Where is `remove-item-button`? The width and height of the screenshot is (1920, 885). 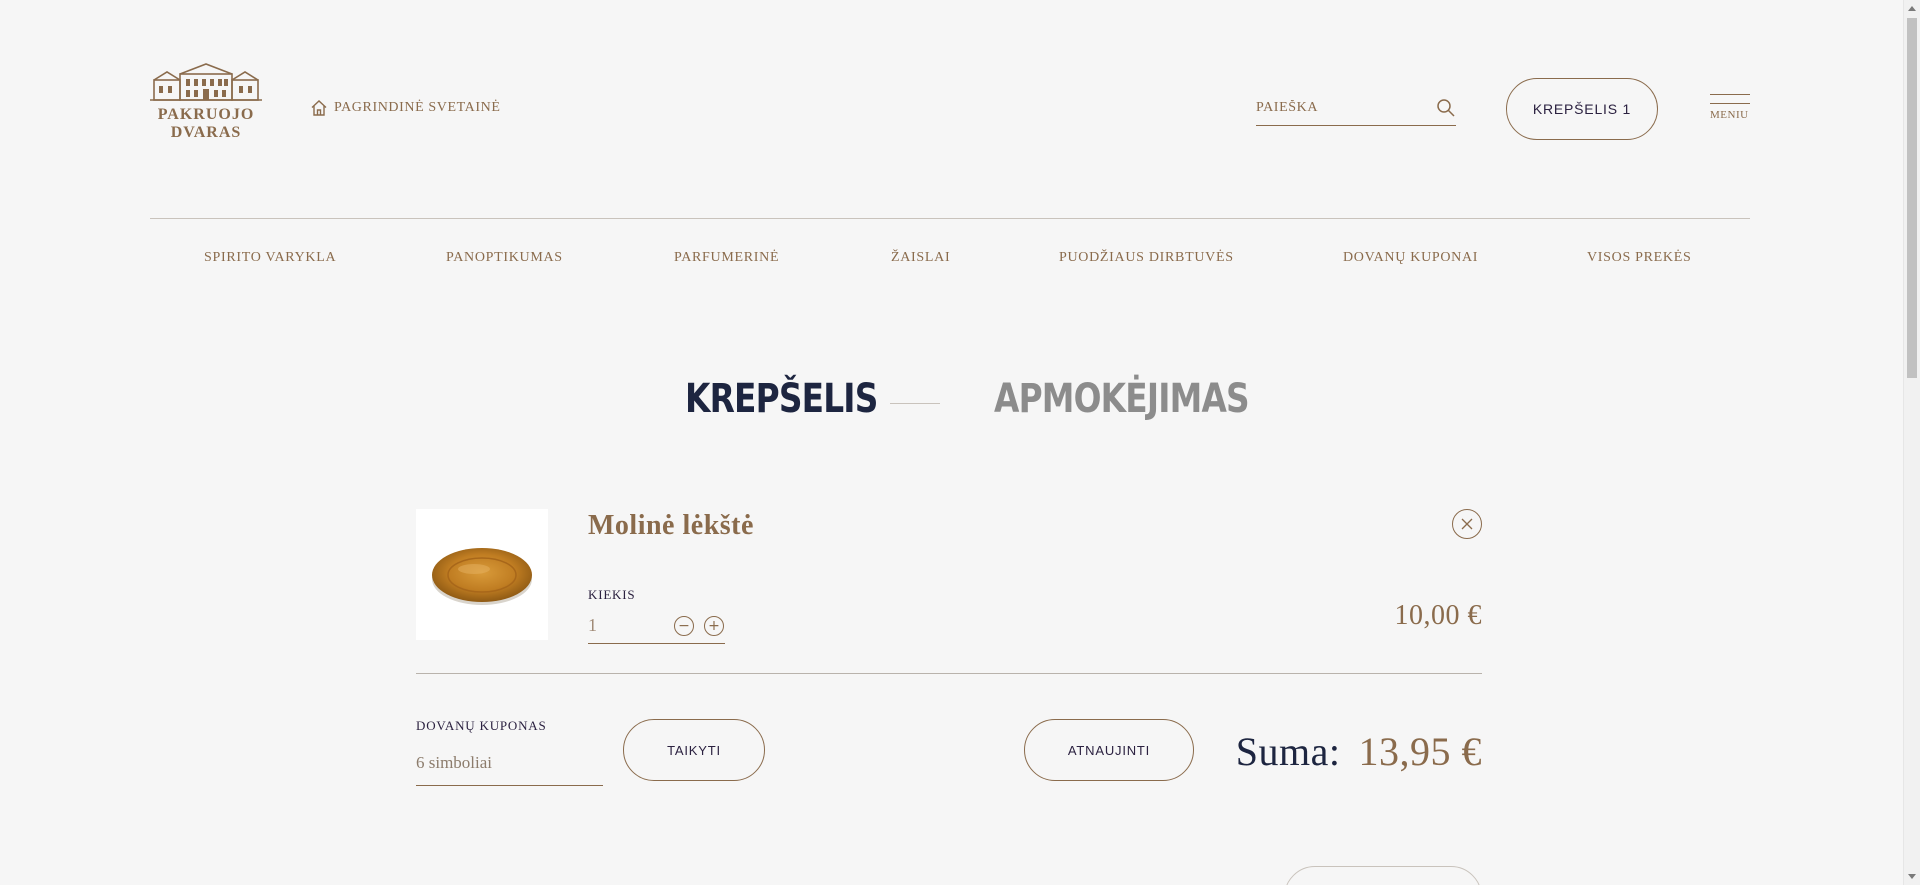 remove-item-button is located at coordinates (1467, 524).